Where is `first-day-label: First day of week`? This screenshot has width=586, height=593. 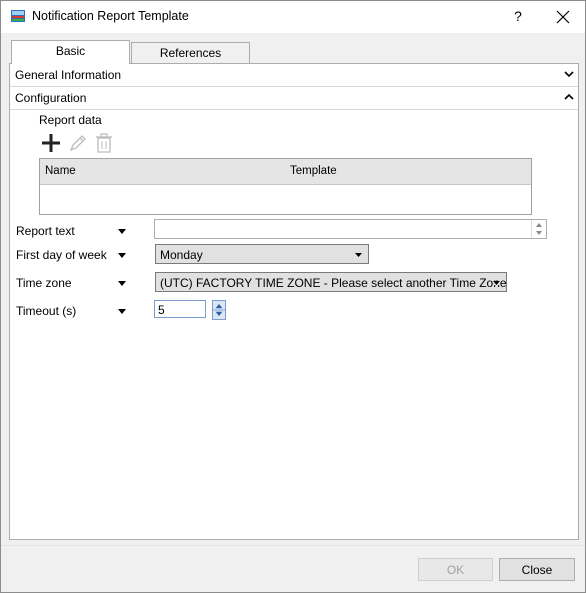
first-day-label: First day of week is located at coordinates (61, 255).